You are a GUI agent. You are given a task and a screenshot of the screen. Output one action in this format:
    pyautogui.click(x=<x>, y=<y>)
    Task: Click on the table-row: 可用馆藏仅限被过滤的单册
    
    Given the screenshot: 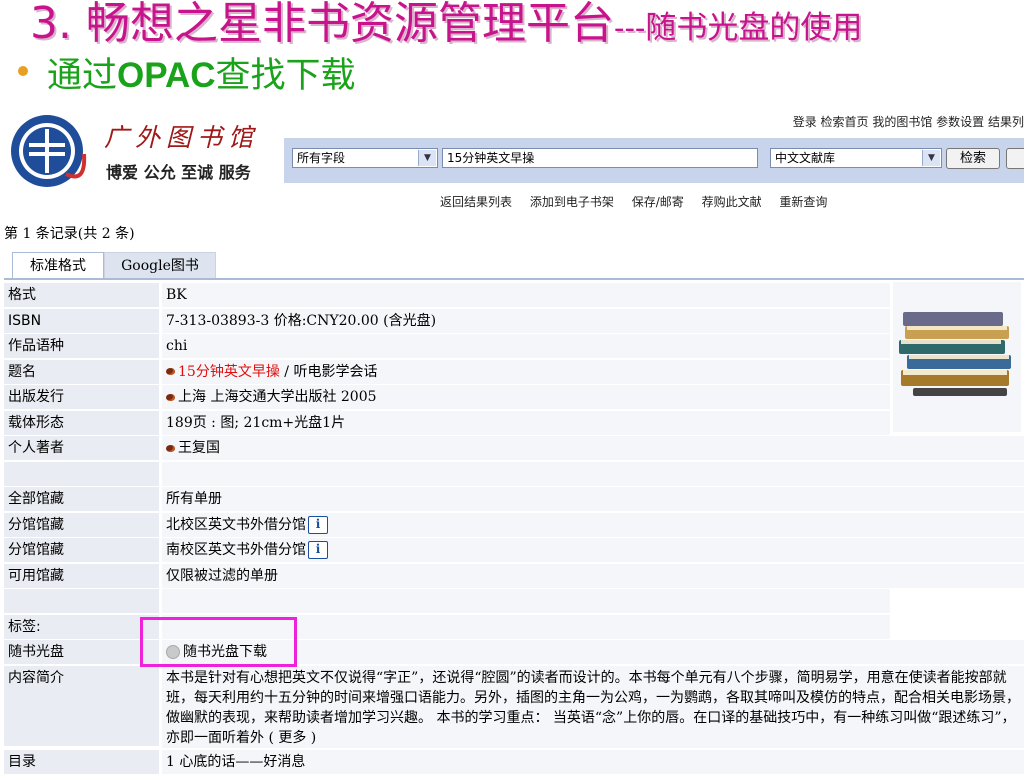 What is the action you would take?
    pyautogui.click(x=514, y=576)
    